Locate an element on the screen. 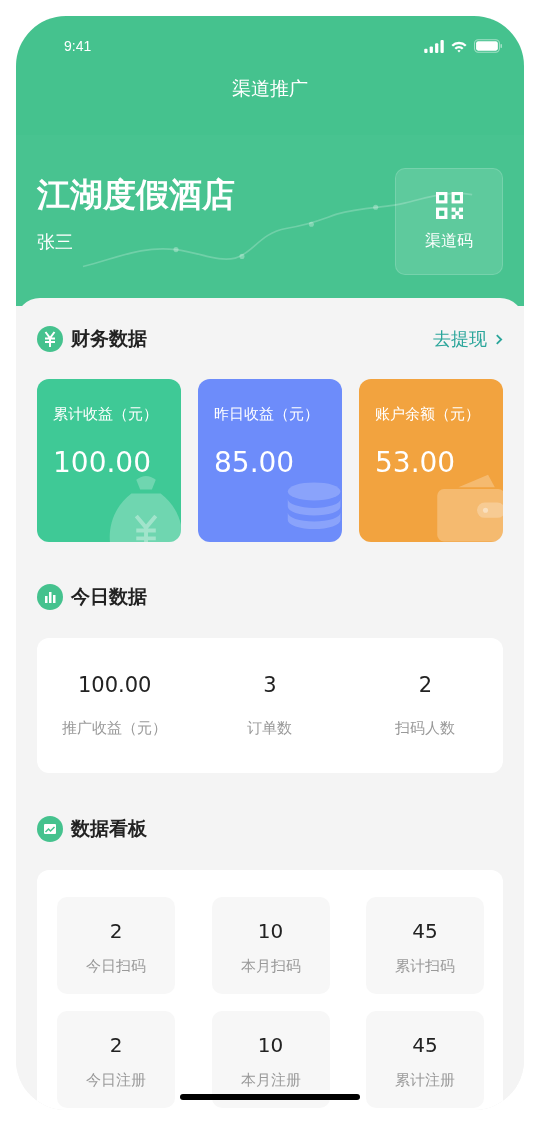 This screenshot has width=540, height=1132. stat-value: 100.00 is located at coordinates (114, 685).